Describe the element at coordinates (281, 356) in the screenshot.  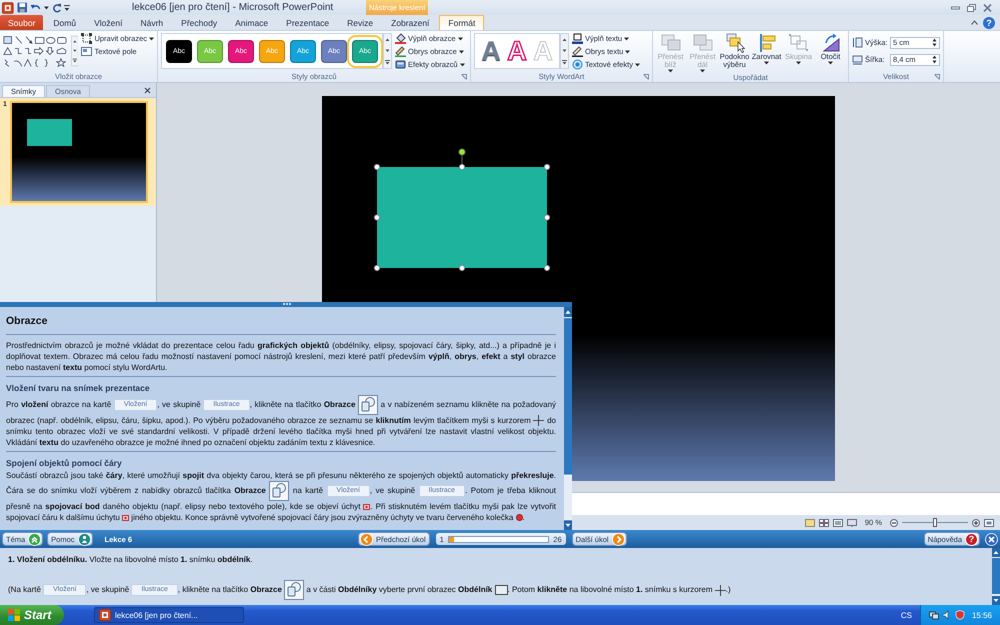
I see `help-paragraph: Prostřednictvím obrazců je možné vkládat do prezentace celou řadu grafických objektů (obdélníky, elipsy, spojovací čáry, šipky, atd...) a případně je i doplňovat textem. Obrazec má celou řadu možností nastavení pomocí nástrojů kreslení, mezi které patří především výplň, obrys, efekt a styl obrazce nebo nastavení textu pomocí stylu WordArtu.` at that location.